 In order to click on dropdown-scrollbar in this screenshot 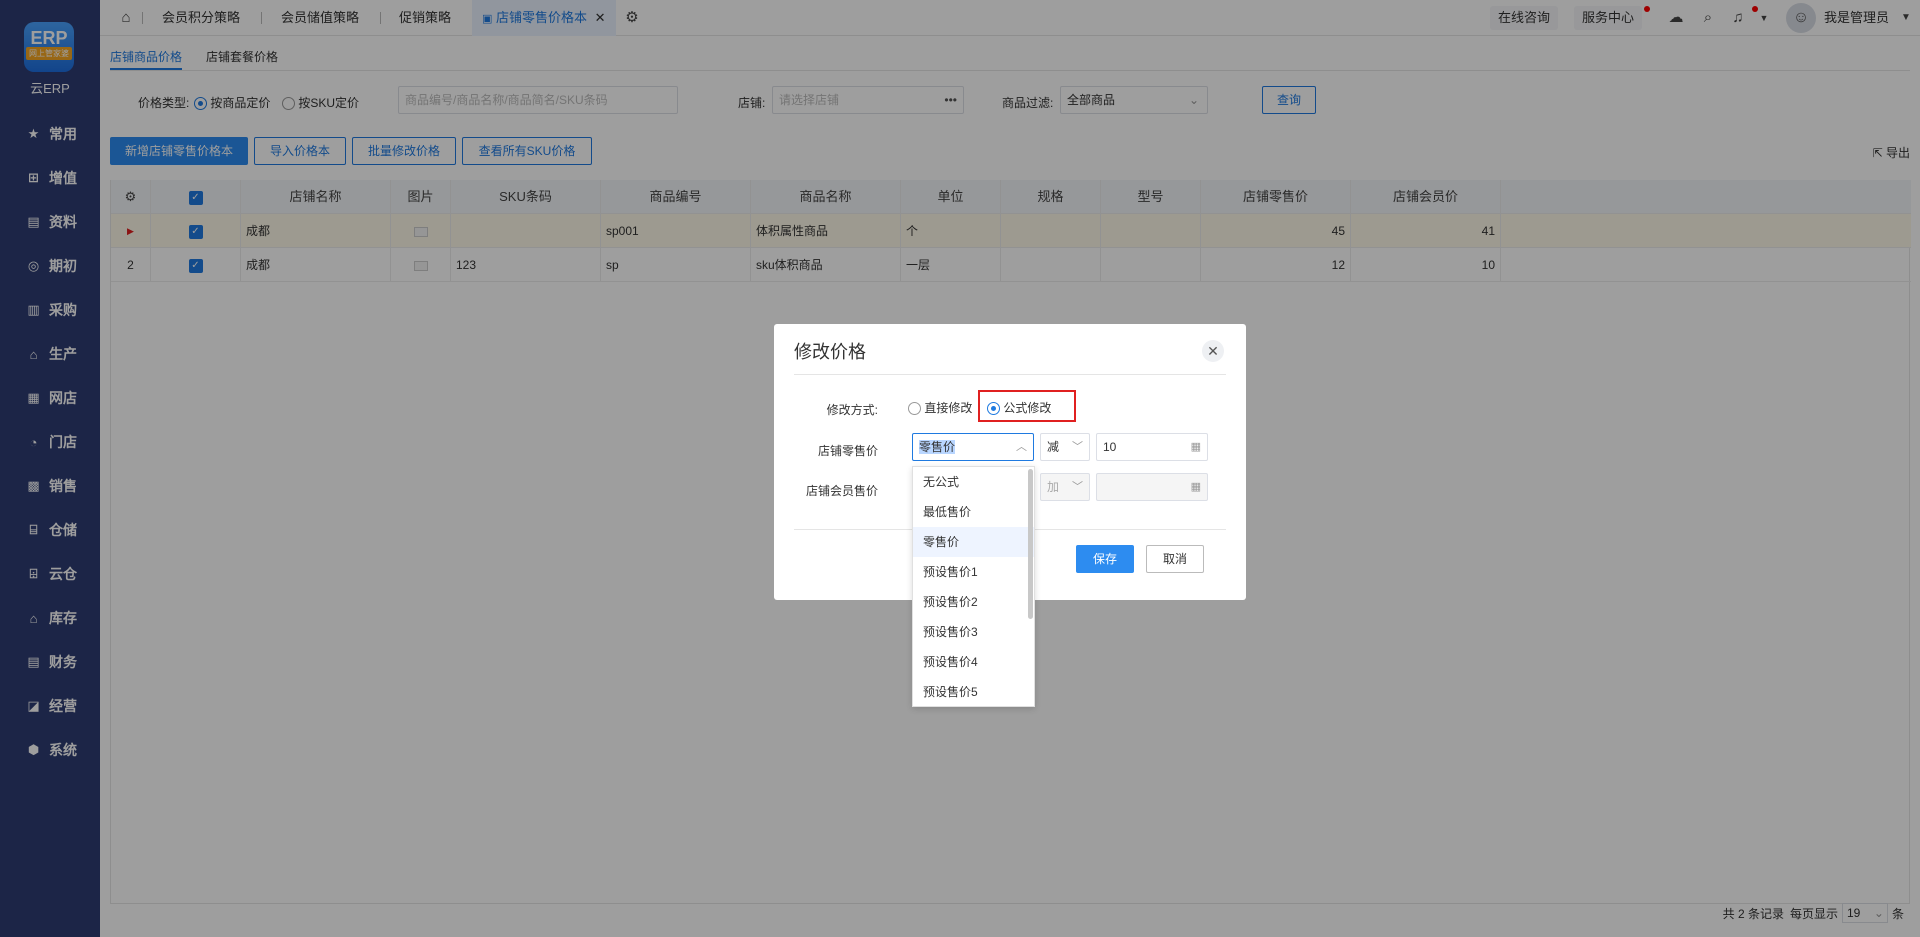, I will do `click(1030, 544)`.